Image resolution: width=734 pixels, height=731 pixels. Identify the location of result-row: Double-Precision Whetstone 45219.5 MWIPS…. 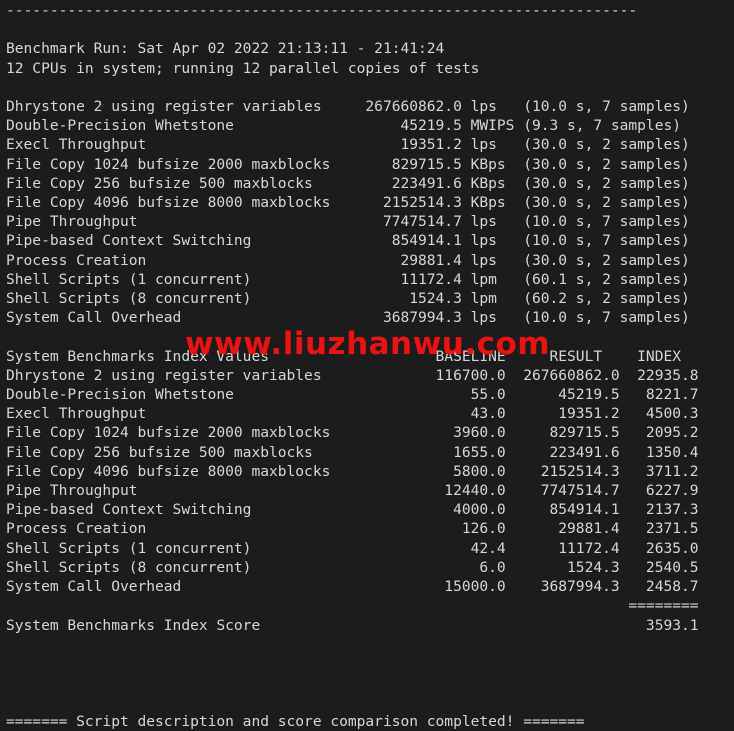
(343, 126).